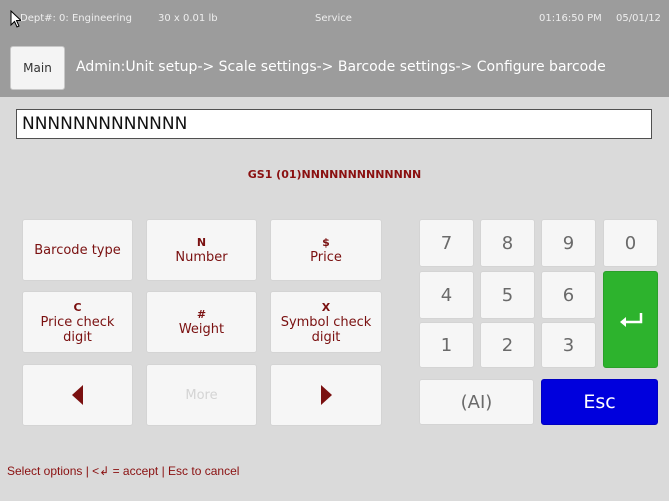 The width and height of the screenshot is (669, 501). What do you see at coordinates (77, 329) in the screenshot?
I see `price-check-label: Price check digit` at bounding box center [77, 329].